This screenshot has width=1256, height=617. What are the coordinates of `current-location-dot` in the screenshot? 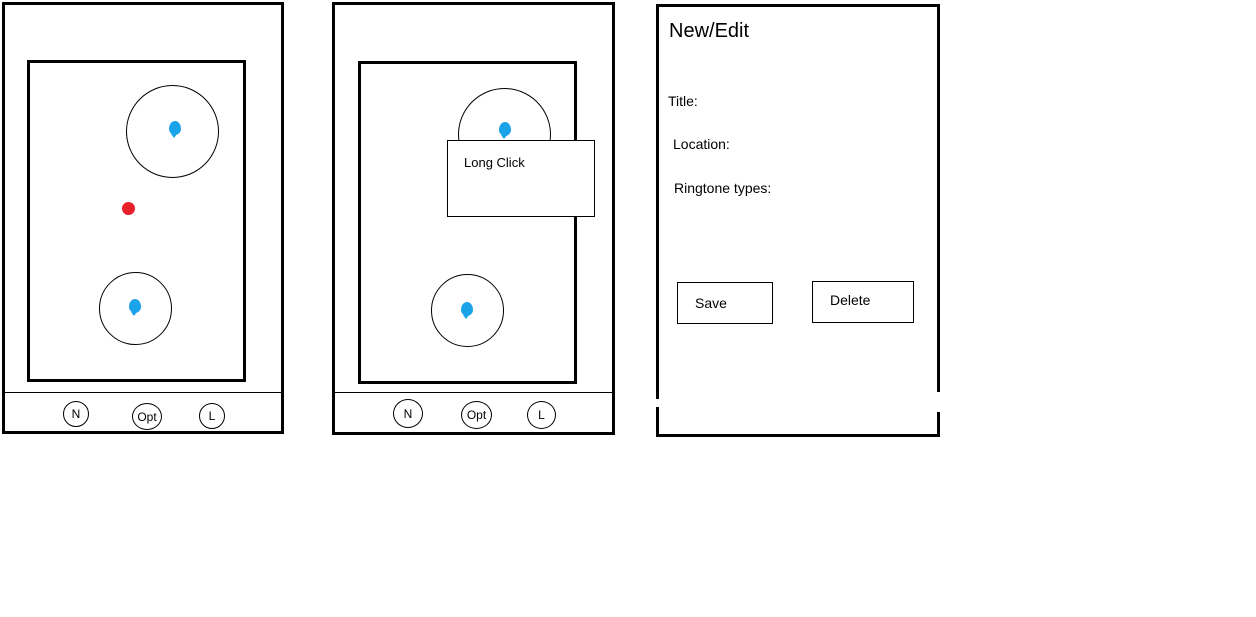 It's located at (128, 208).